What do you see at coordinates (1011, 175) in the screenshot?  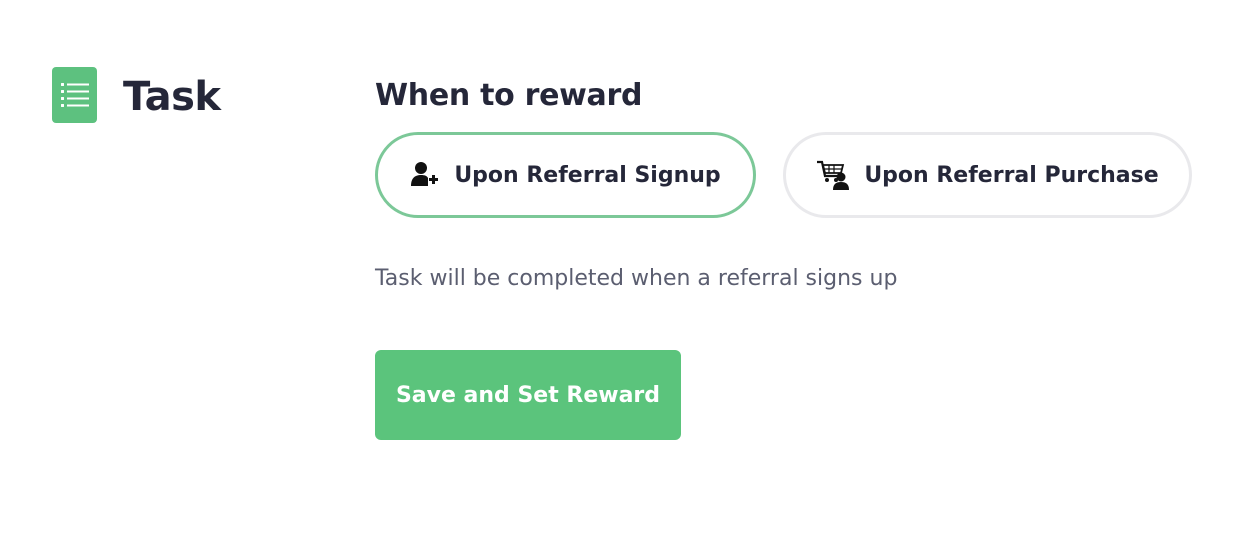 I see `option-referral-purchase-label: Upon Referral Purchase` at bounding box center [1011, 175].